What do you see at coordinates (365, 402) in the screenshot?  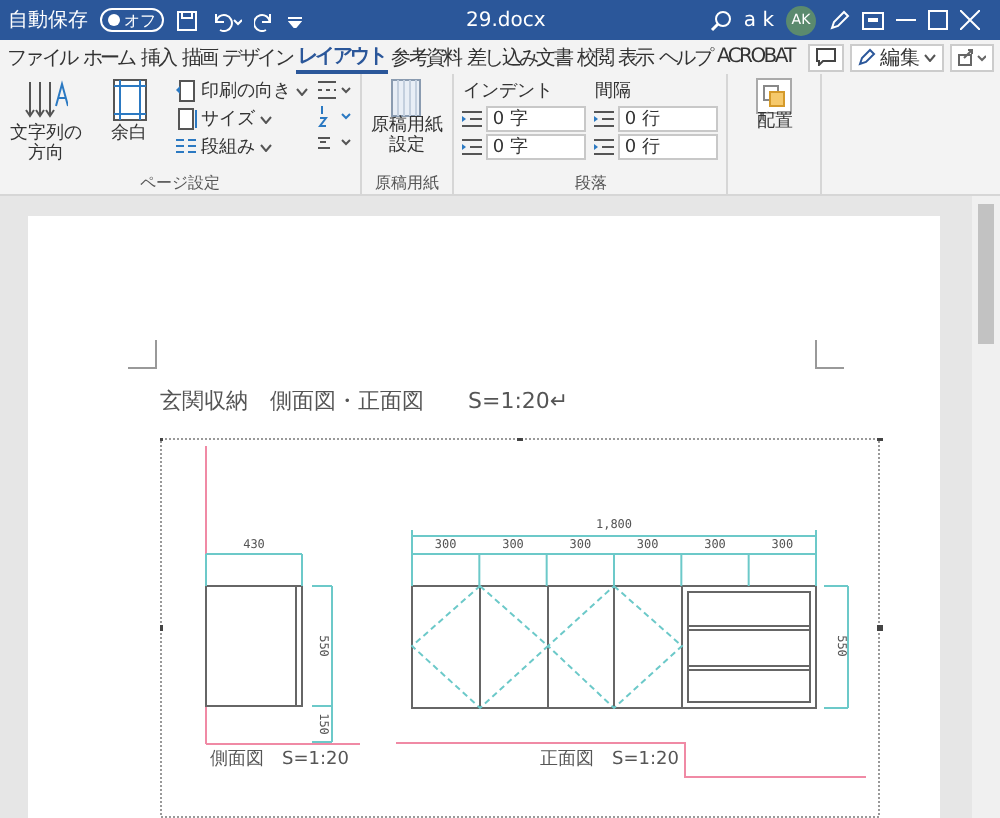 I see `document-heading: 玄関収納 側面図・正面図 S=1:20↵` at bounding box center [365, 402].